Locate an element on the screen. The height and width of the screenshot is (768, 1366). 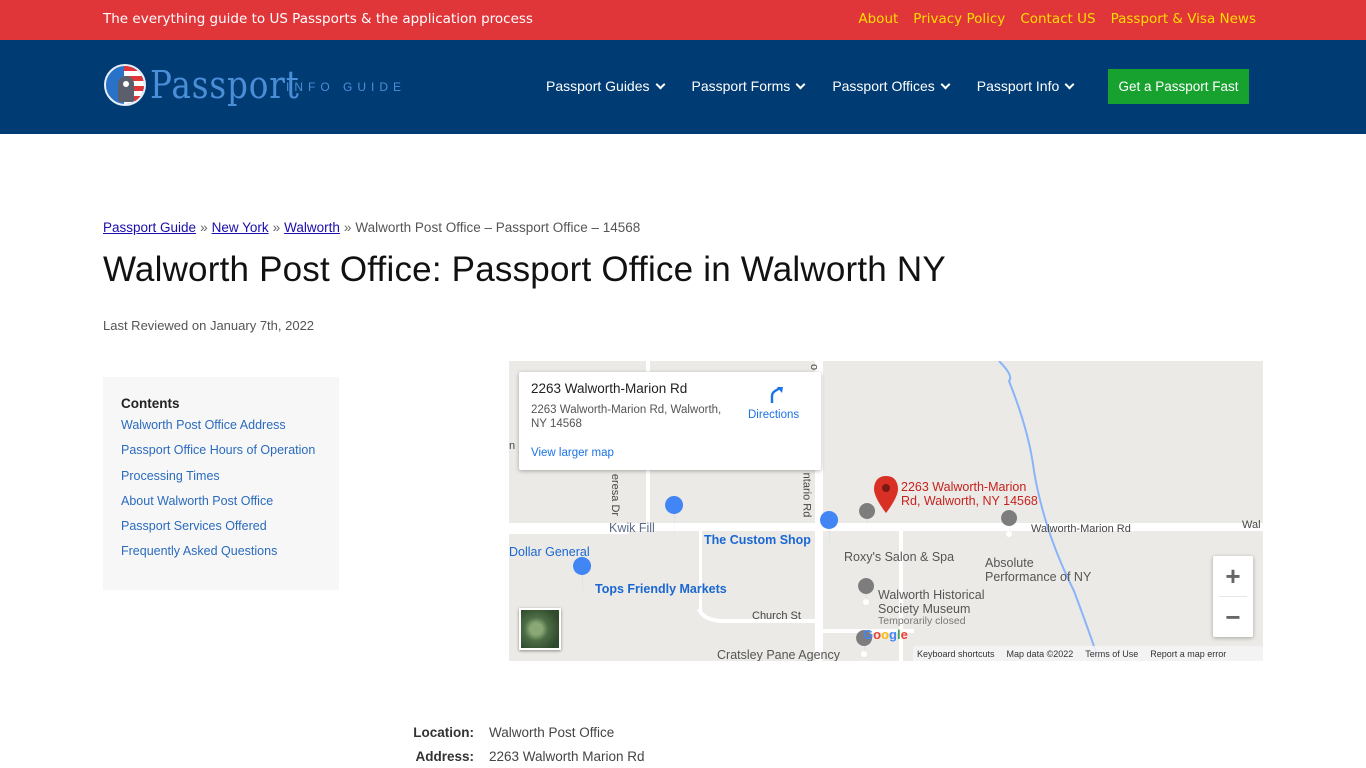
keyboard-shortcuts-link: Keyboard shortcuts is located at coordinates (956, 654).